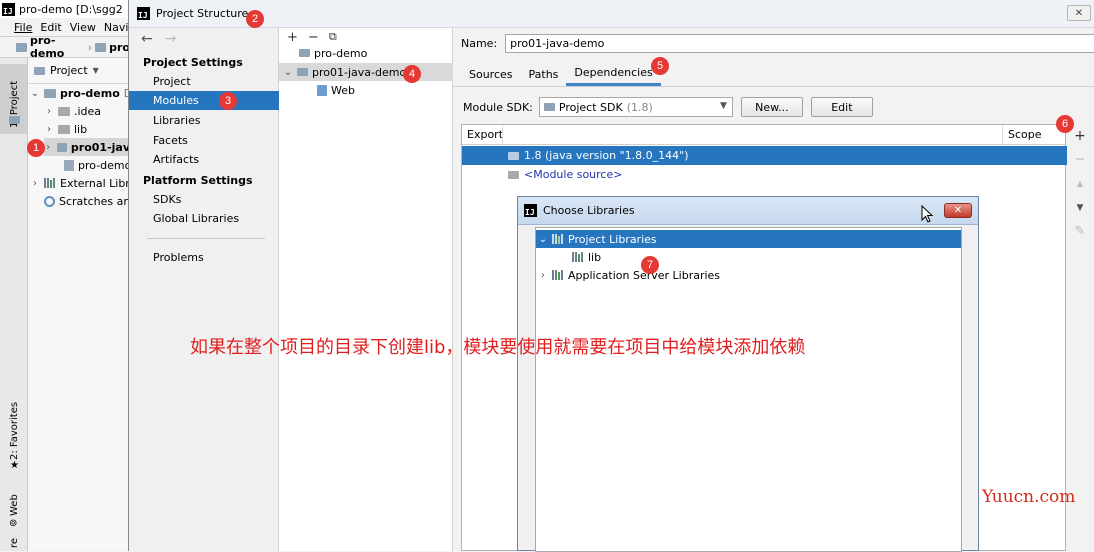 The width and height of the screenshot is (1094, 552). What do you see at coordinates (927, 214) in the screenshot?
I see `mouse-cursor-icon` at bounding box center [927, 214].